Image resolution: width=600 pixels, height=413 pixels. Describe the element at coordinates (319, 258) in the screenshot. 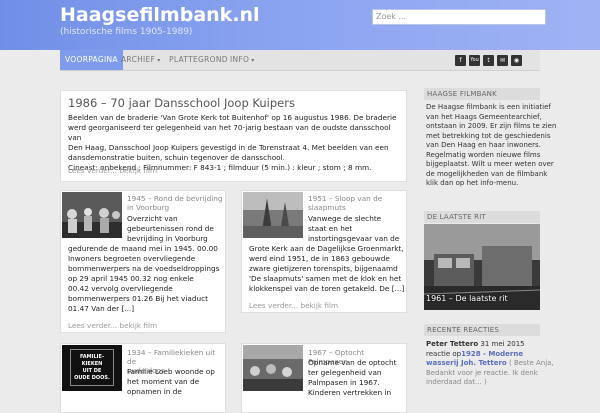

I see `excerpt-line: werd eind 1951, de in 1863 gebouwde` at that location.